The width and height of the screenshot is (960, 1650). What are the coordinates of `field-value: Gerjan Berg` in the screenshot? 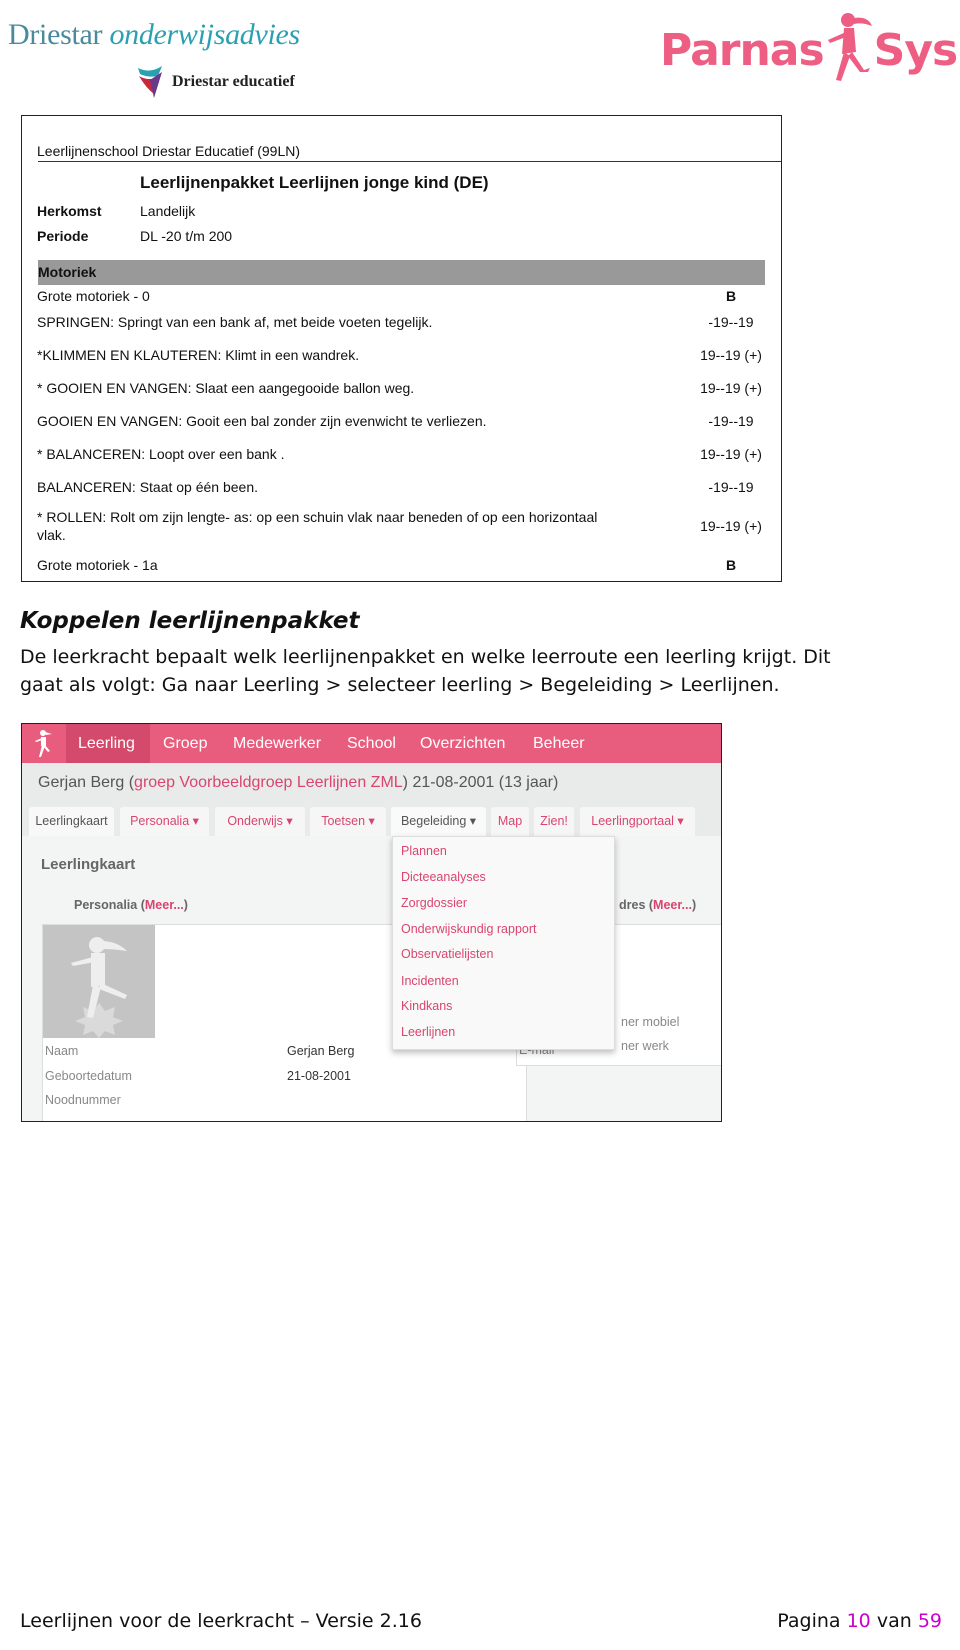 It's located at (321, 1051).